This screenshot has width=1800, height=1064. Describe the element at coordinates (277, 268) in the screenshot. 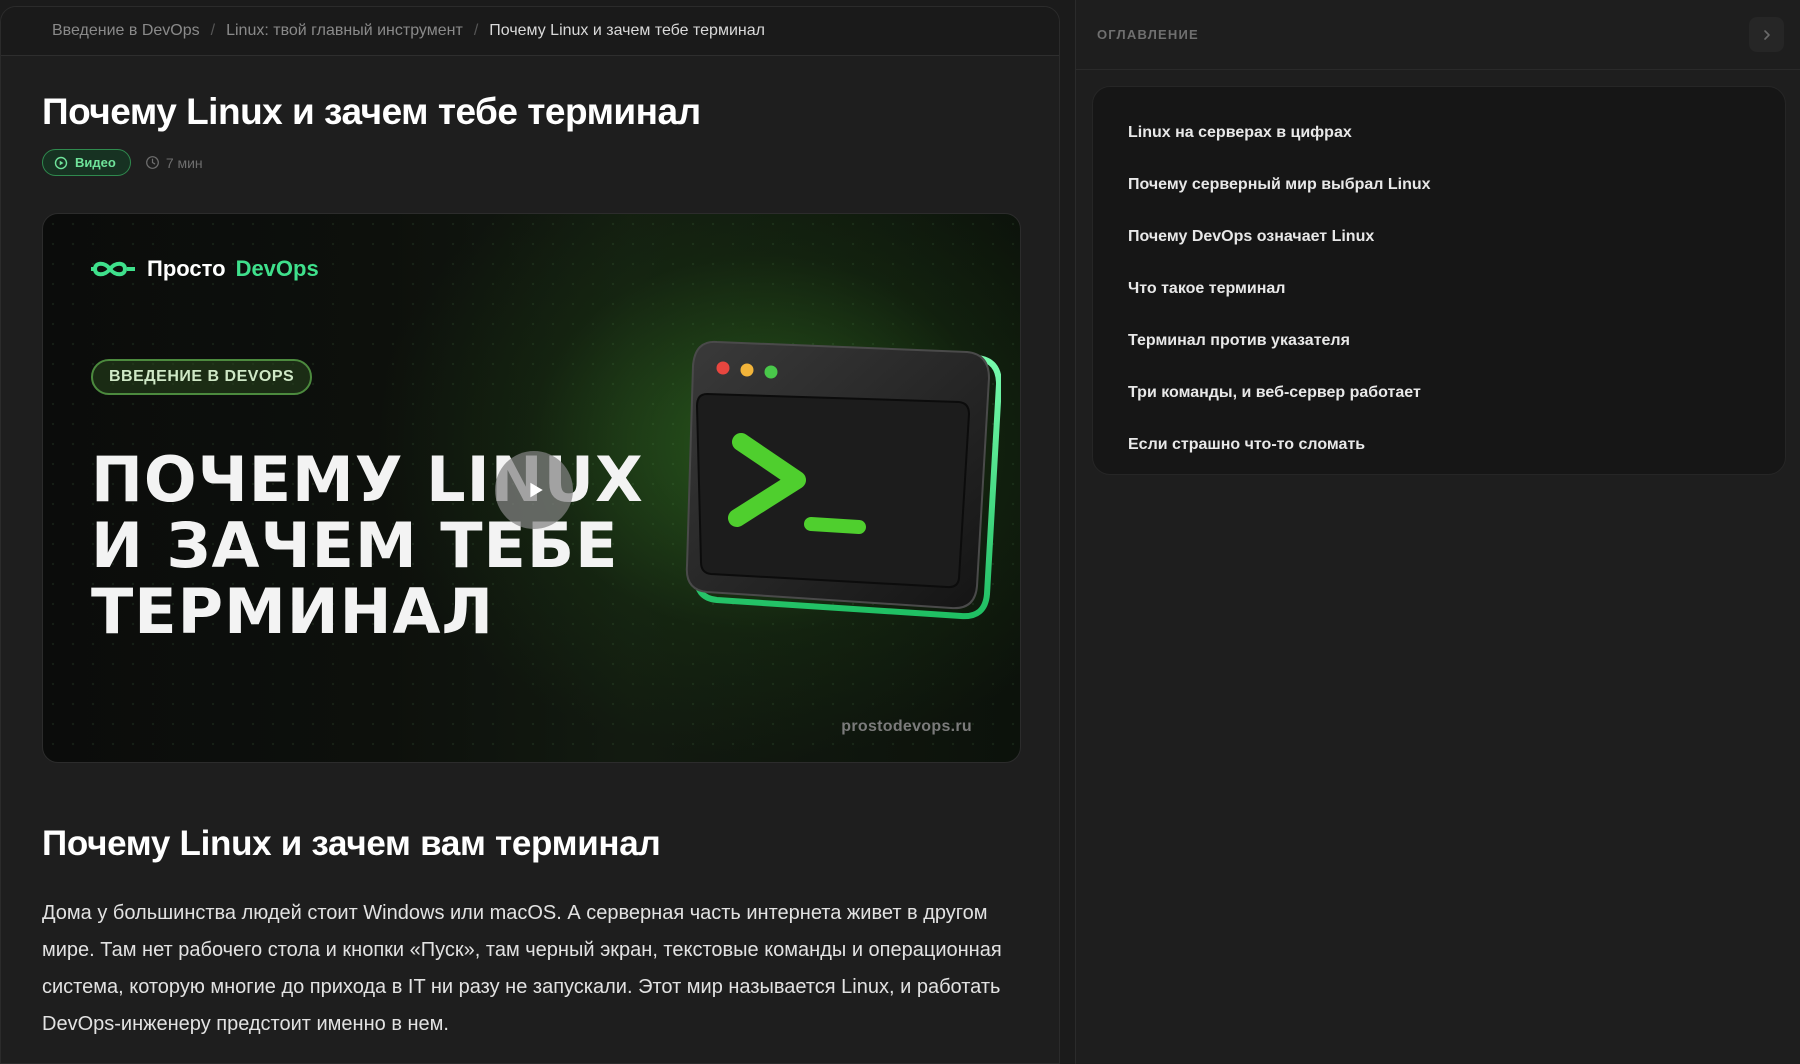

I see `brand-accent: DevOps` at that location.